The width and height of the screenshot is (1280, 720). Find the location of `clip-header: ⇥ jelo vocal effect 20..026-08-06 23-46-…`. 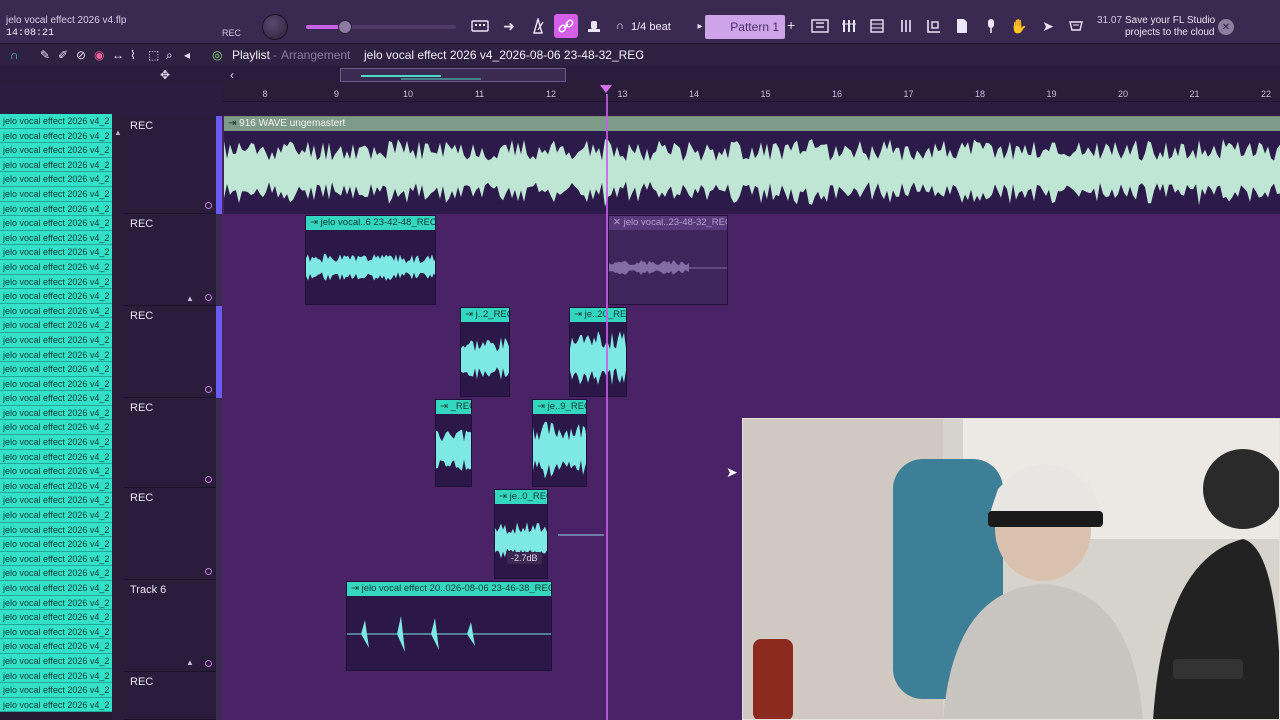

clip-header: ⇥ jelo vocal effect 20..026-08-06 23-46-… is located at coordinates (449, 589).